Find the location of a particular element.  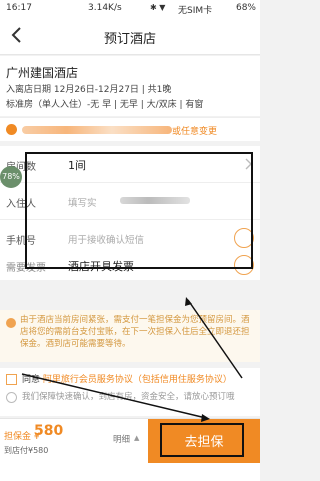

agreement-line: 同意 阿里旅行会员服务协议（包括信用住服务协议） is located at coordinates (127, 378).